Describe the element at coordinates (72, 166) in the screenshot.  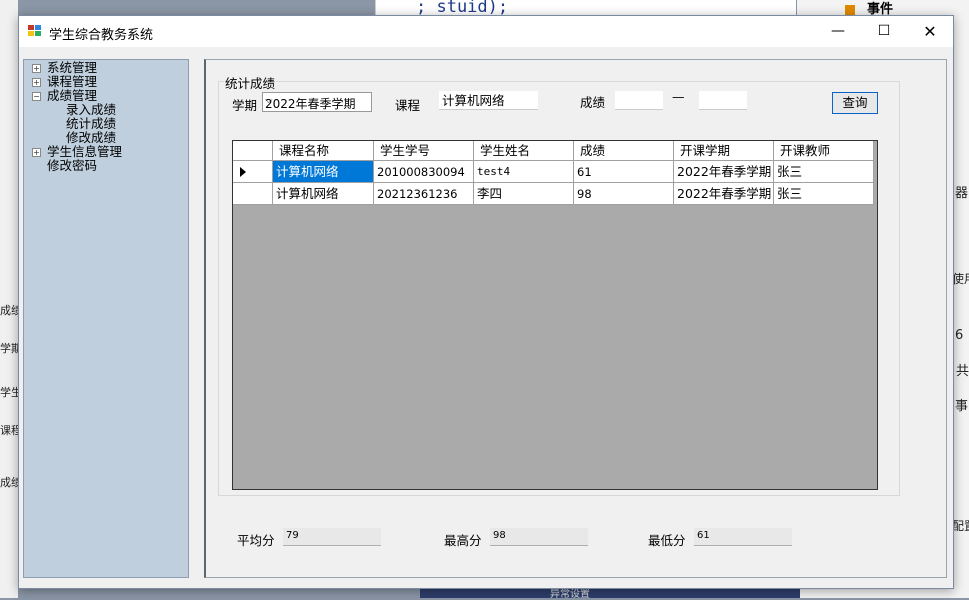
I see `tree-item-change-password: 修改密码` at that location.